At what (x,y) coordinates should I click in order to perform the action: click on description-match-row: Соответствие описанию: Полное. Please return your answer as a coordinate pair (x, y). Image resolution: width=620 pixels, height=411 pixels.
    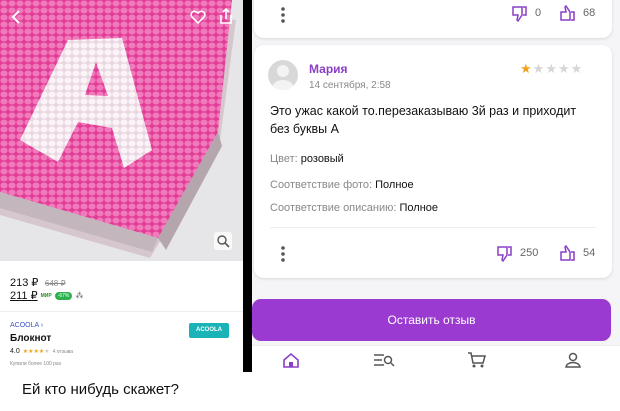
    Looking at the image, I should click on (354, 208).